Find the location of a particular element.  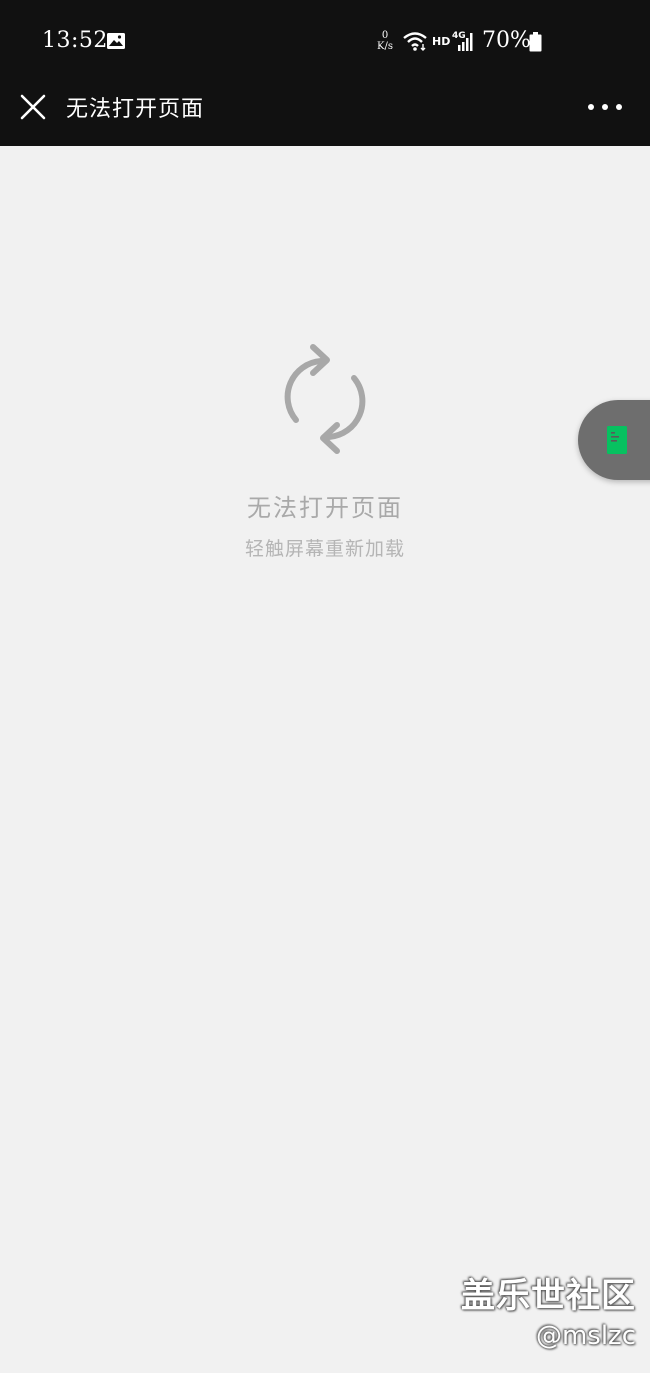

watermark-user: @mslzc is located at coordinates (585, 1336).